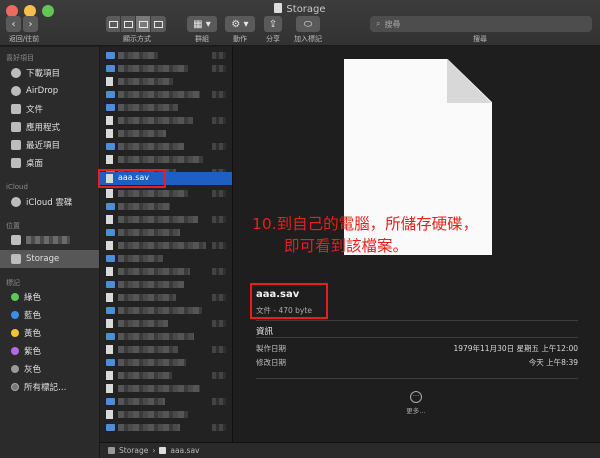 The height and width of the screenshot is (458, 600). I want to click on info-row-modified: 修改日期 今天 上午8:39, so click(417, 362).